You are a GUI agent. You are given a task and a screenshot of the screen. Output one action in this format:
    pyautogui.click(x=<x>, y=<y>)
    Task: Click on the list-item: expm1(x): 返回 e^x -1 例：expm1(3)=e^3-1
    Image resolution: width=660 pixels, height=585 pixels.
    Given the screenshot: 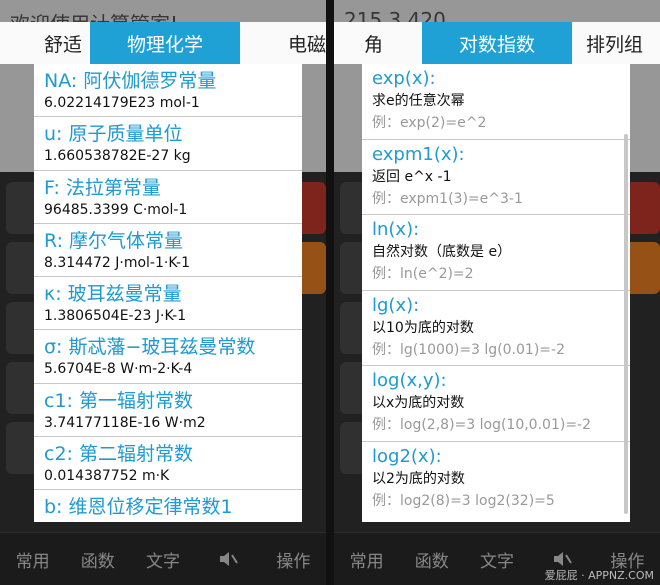 What is the action you would take?
    pyautogui.click(x=496, y=177)
    